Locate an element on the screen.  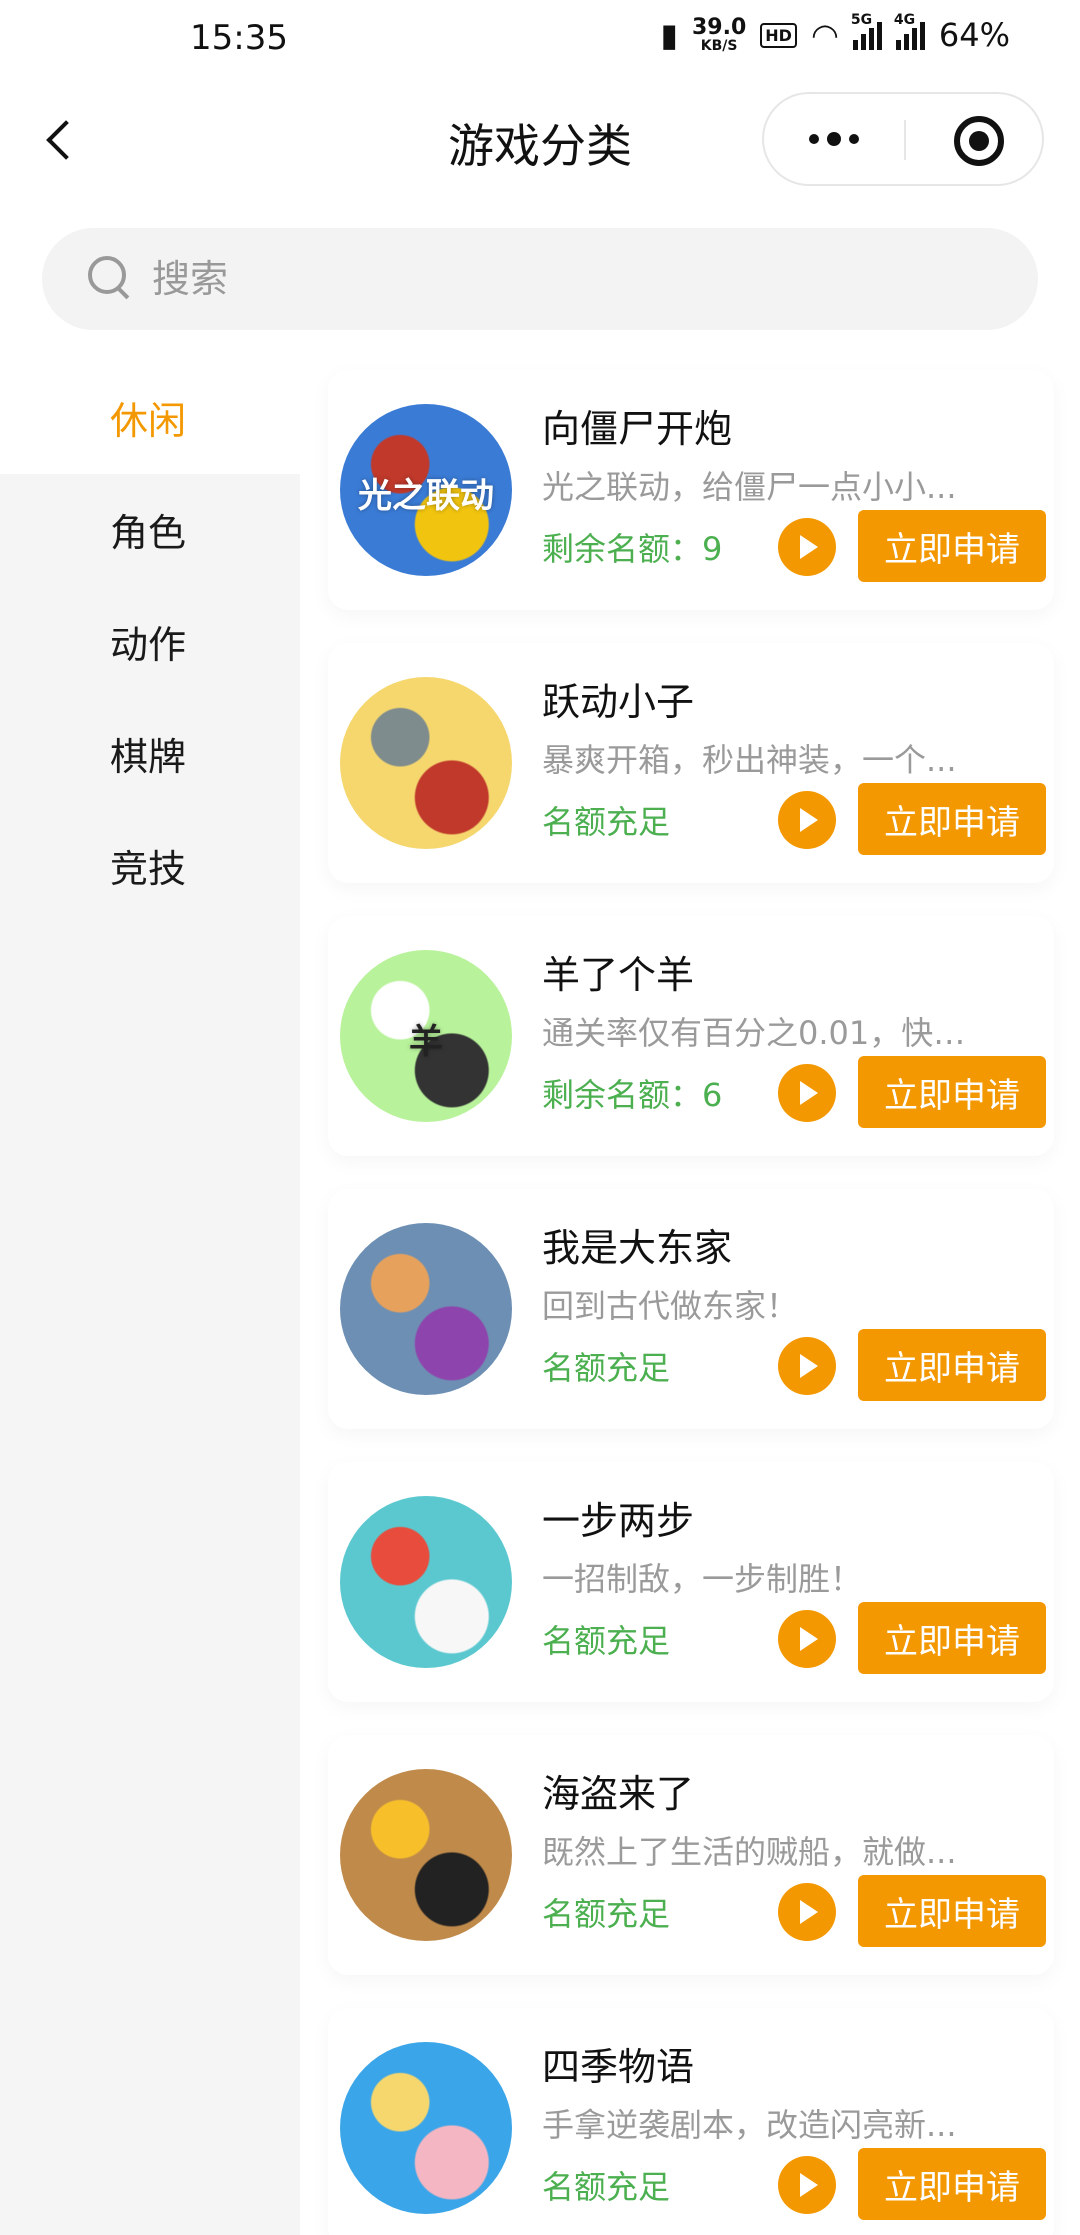
game-name: 我是大东家 is located at coordinates (637, 1248).